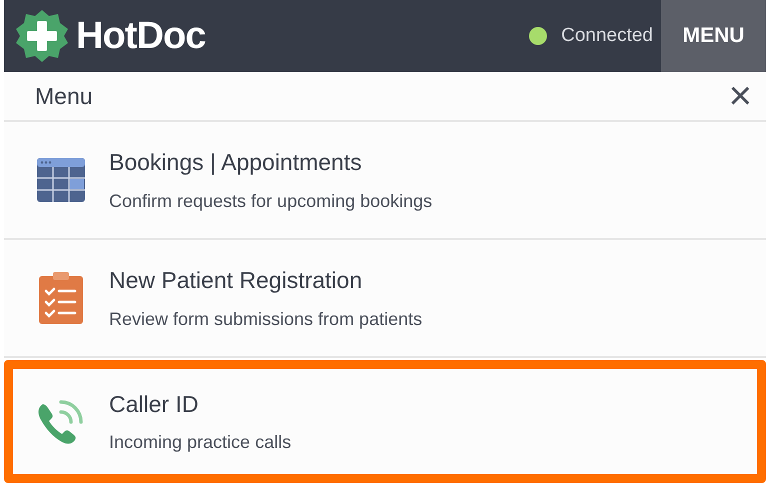  What do you see at coordinates (154, 404) in the screenshot?
I see `item-title: Caller ID` at bounding box center [154, 404].